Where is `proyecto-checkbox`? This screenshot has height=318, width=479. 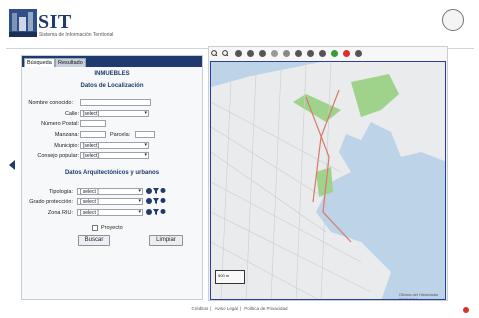 proyecto-checkbox is located at coordinates (95, 228).